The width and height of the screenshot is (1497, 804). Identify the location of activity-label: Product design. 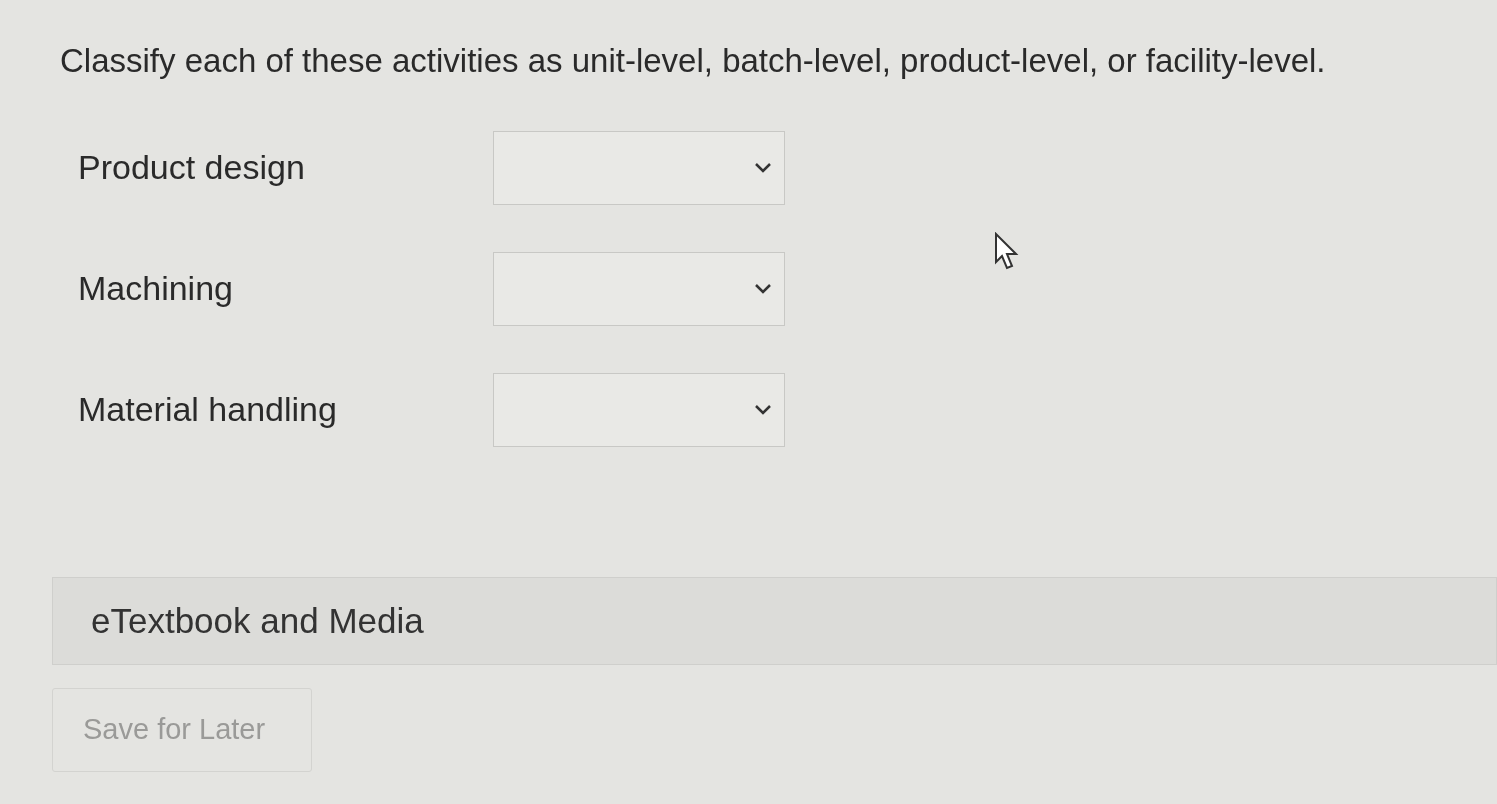
(192, 167).